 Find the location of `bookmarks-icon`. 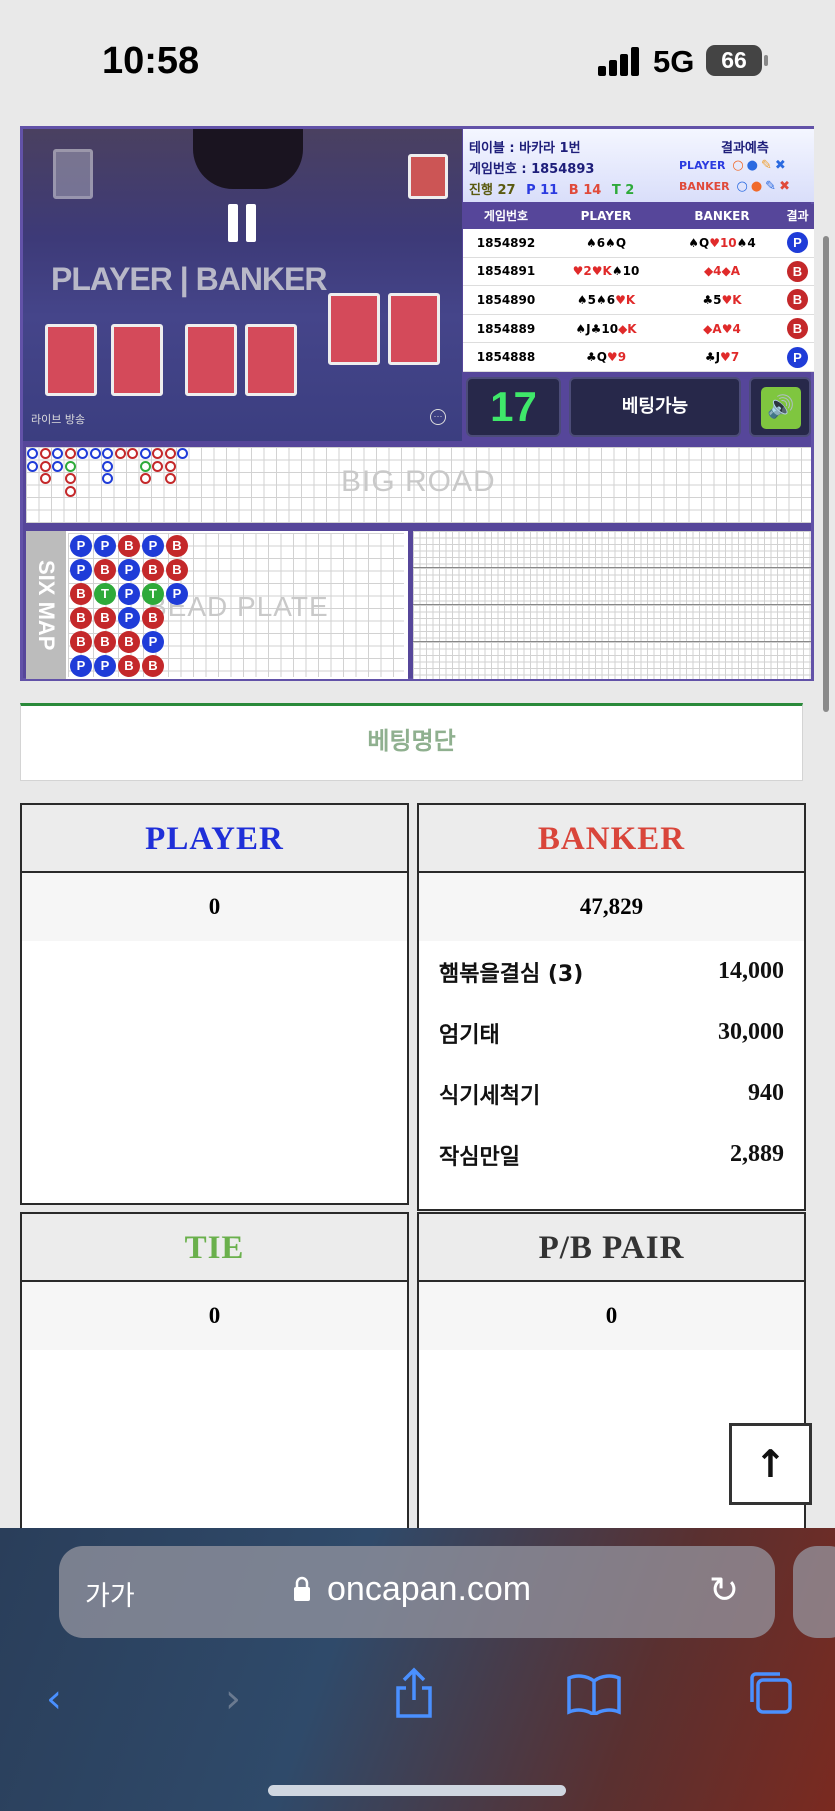

bookmarks-icon is located at coordinates (594, 1694).